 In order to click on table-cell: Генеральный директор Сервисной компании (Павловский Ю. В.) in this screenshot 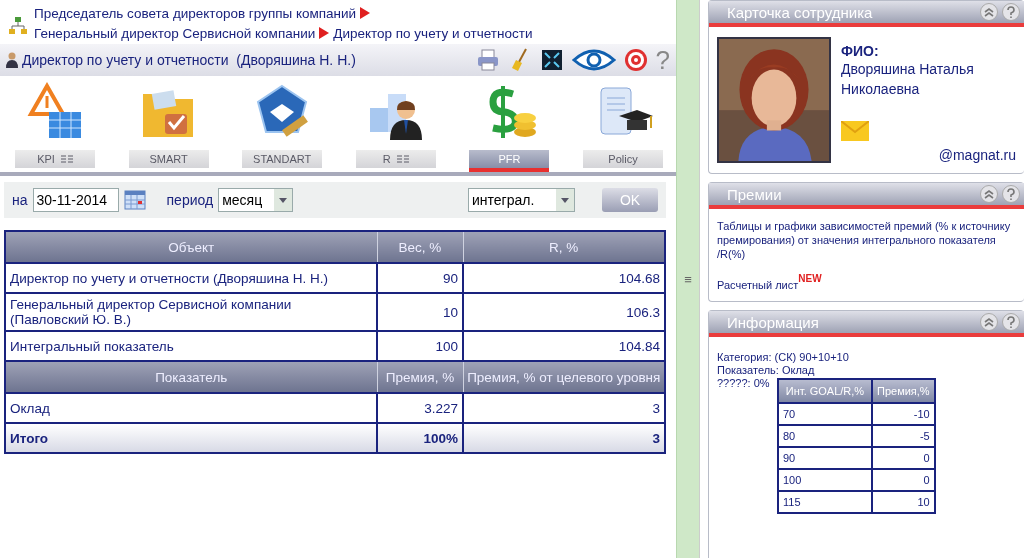, I will do `click(191, 312)`.